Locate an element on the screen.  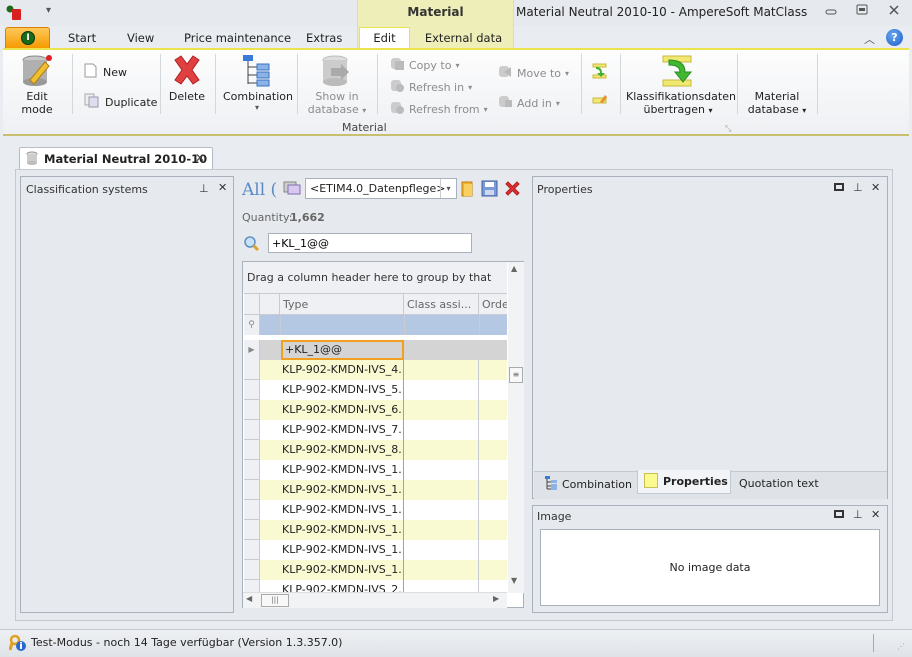
delete-button: Delete is located at coordinates (187, 78).